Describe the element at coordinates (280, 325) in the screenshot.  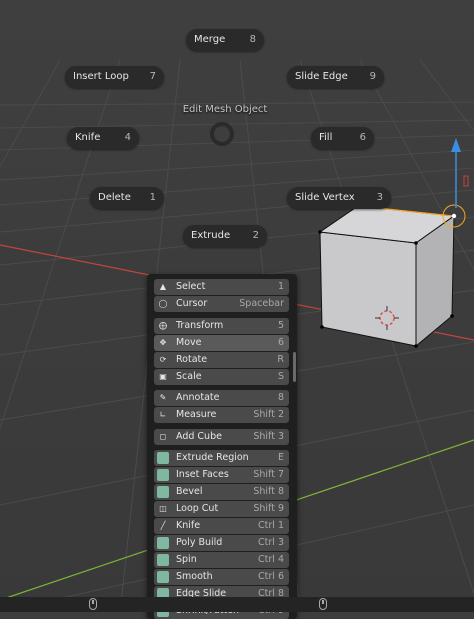
I see `tool-item-hotkey: 5` at that location.